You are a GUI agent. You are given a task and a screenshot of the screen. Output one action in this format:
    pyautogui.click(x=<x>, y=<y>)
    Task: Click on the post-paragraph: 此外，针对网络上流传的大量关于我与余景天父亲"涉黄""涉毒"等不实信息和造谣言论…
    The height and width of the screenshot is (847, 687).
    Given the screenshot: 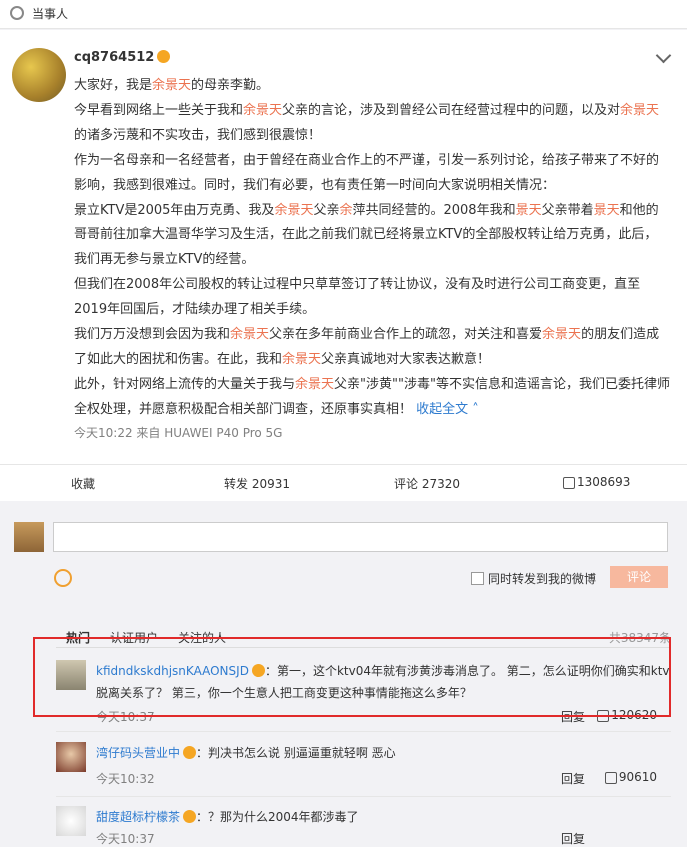 What is the action you would take?
    pyautogui.click(x=372, y=396)
    